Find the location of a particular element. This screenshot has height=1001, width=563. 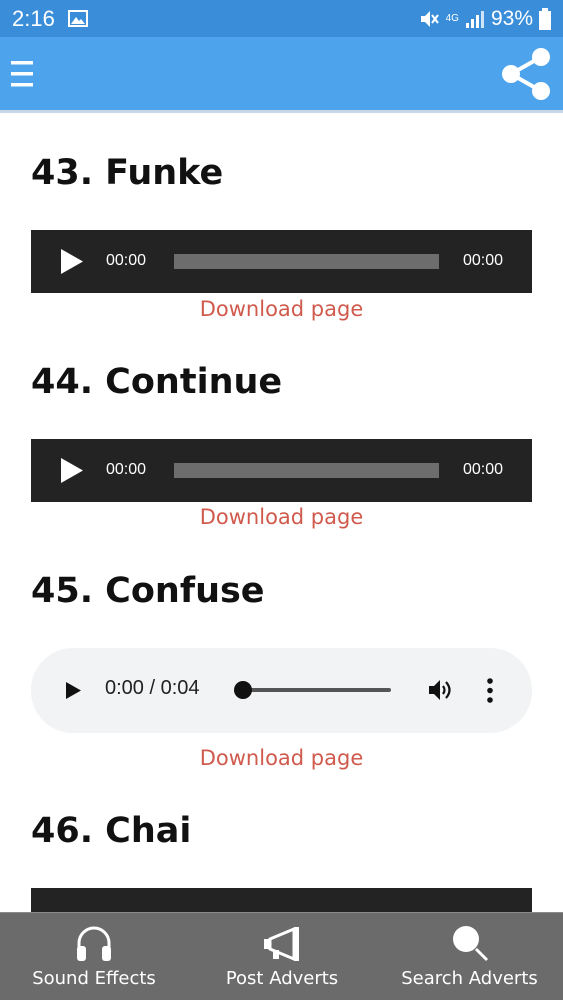

battery-icon is located at coordinates (545, 19).